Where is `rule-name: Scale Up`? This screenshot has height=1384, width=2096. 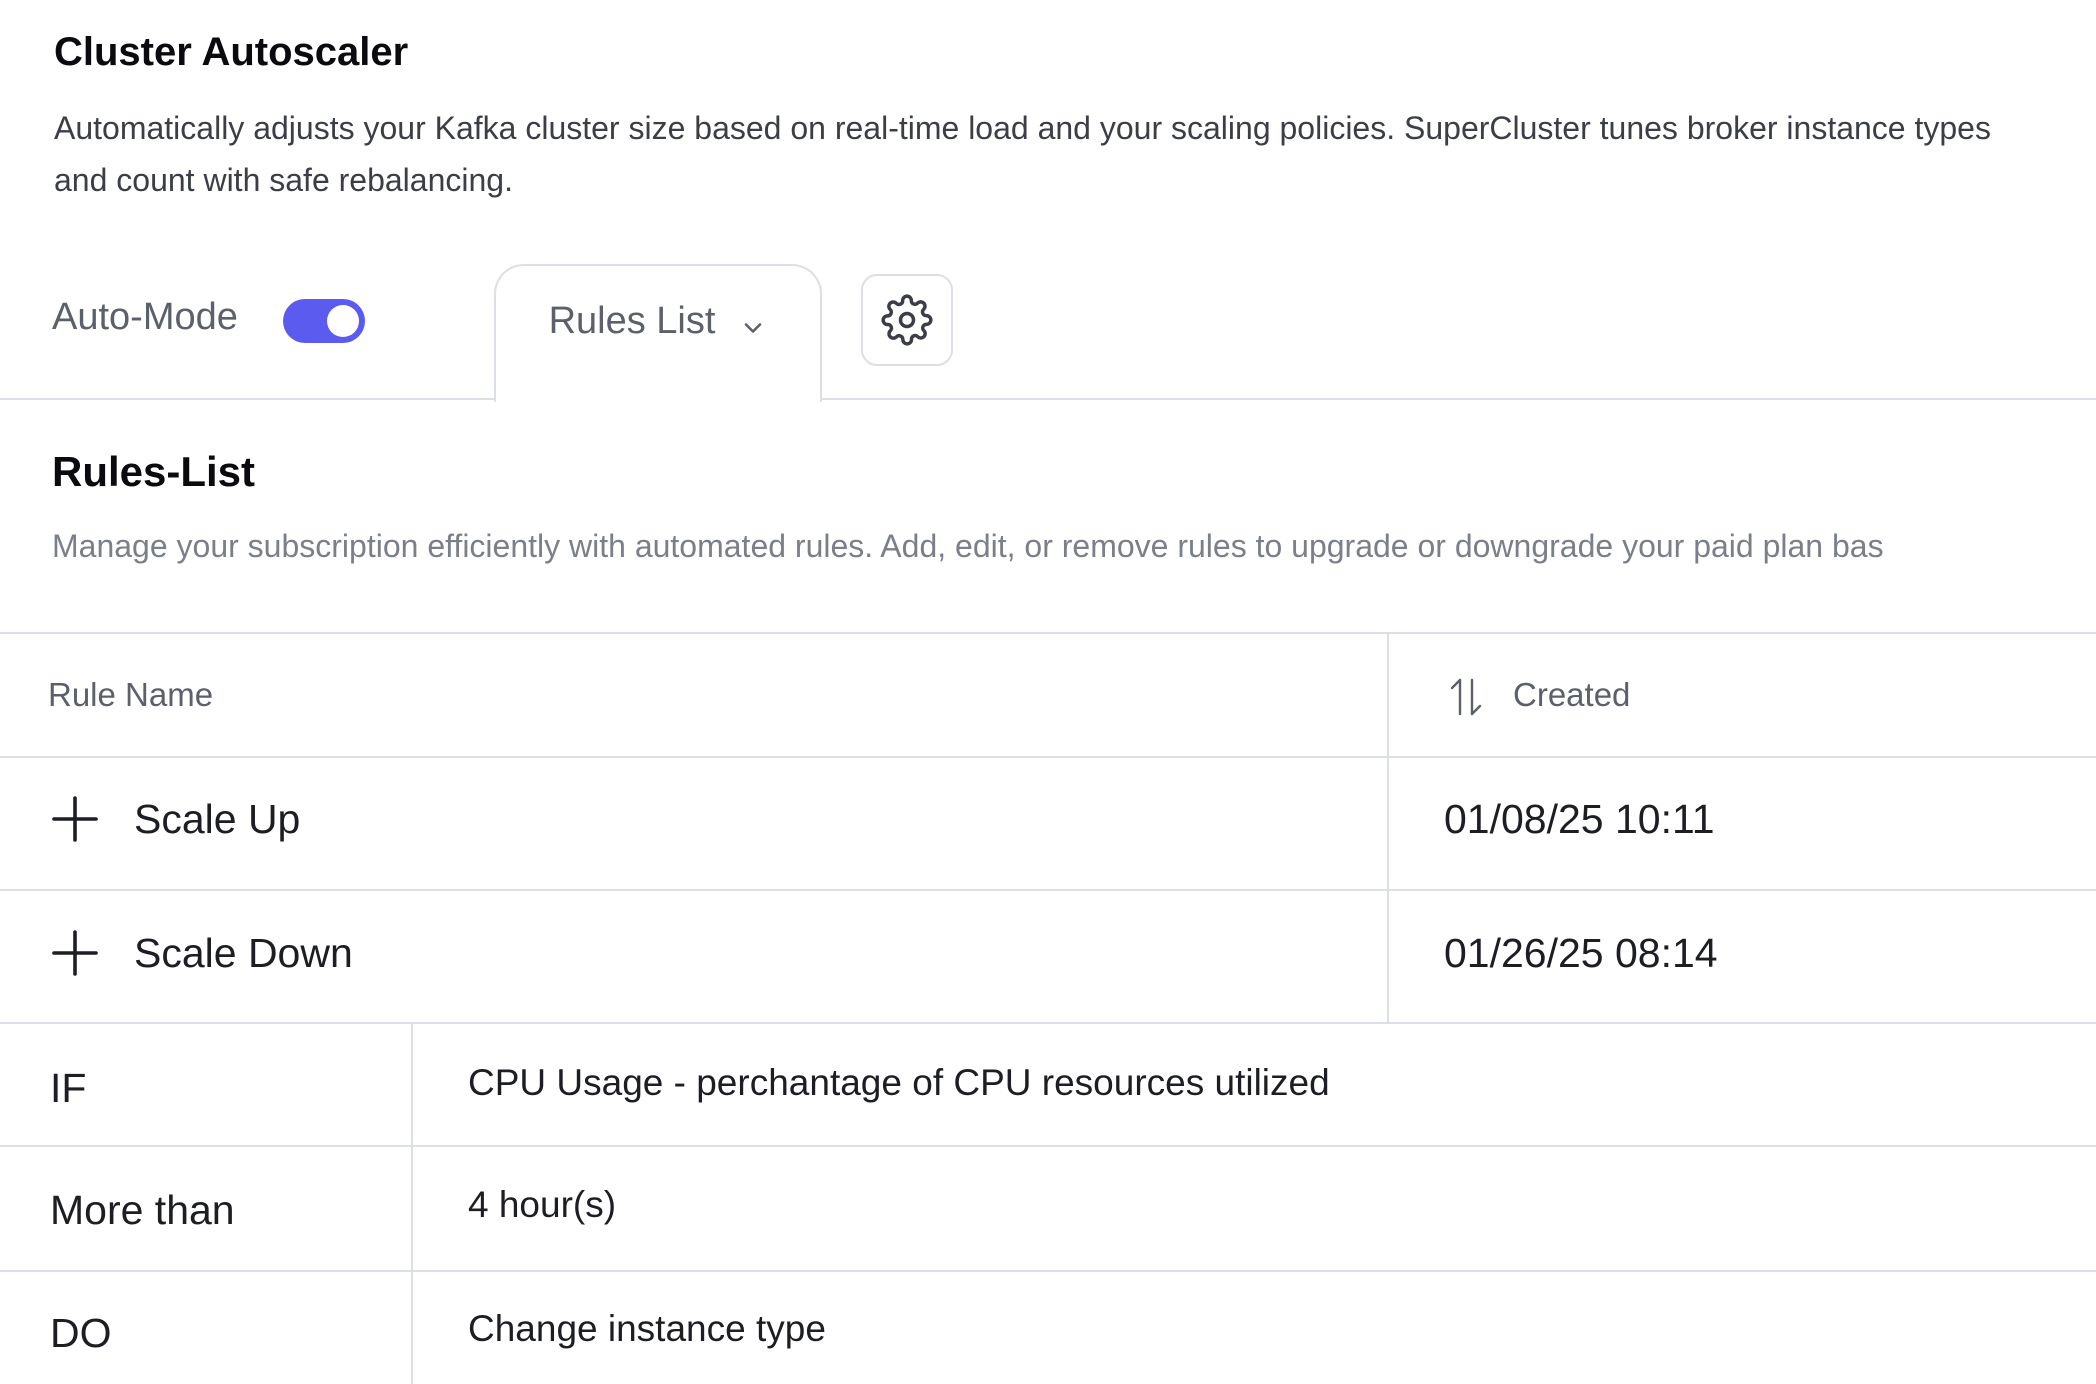 rule-name: Scale Up is located at coordinates (217, 819).